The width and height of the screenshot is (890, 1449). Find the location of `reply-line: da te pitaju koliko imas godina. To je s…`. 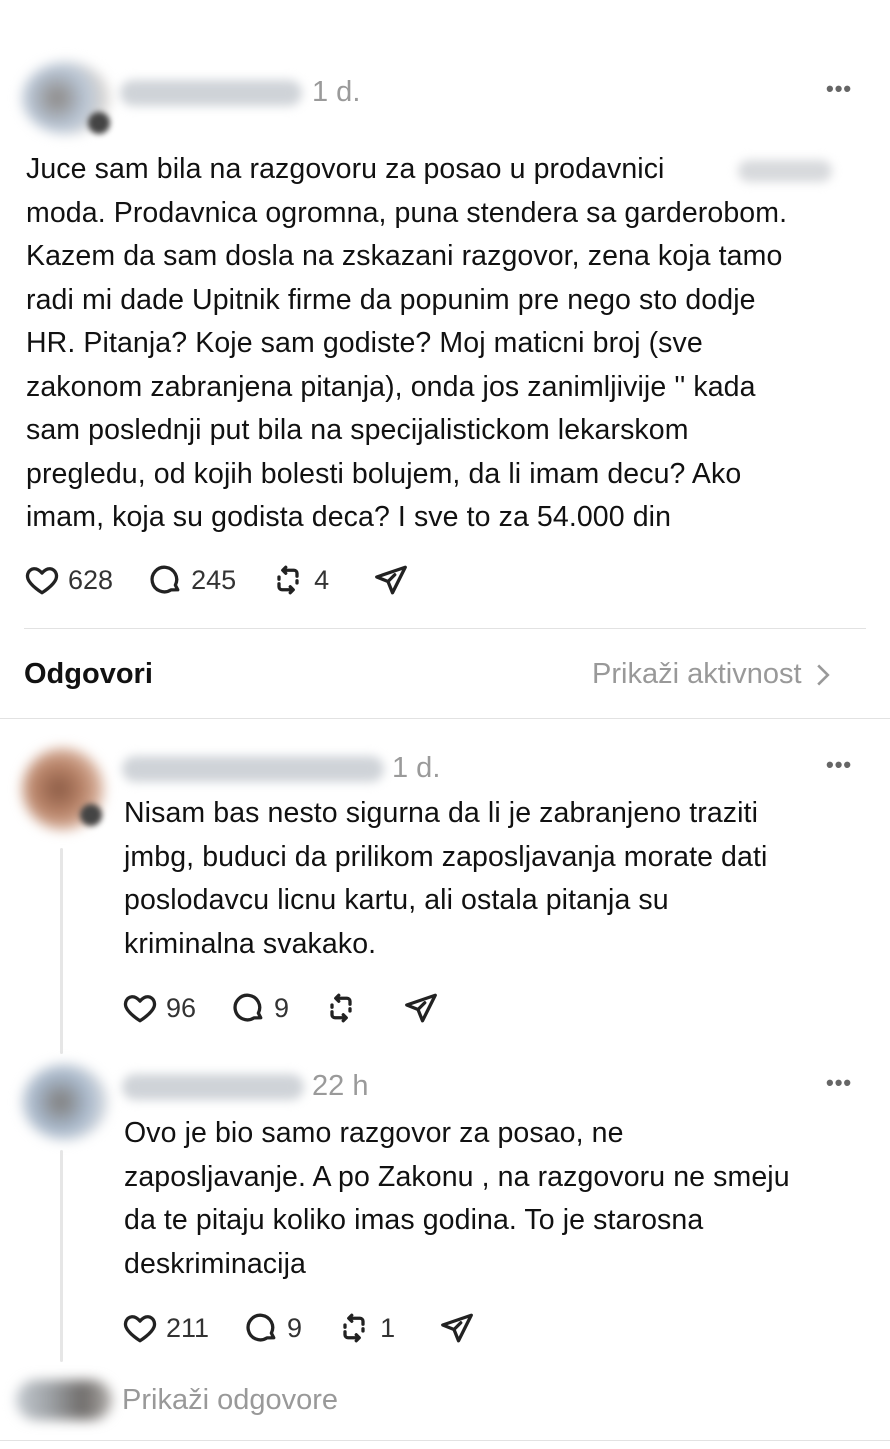

reply-line: da te pitaju koliko imas godina. To je s… is located at coordinates (414, 1220).